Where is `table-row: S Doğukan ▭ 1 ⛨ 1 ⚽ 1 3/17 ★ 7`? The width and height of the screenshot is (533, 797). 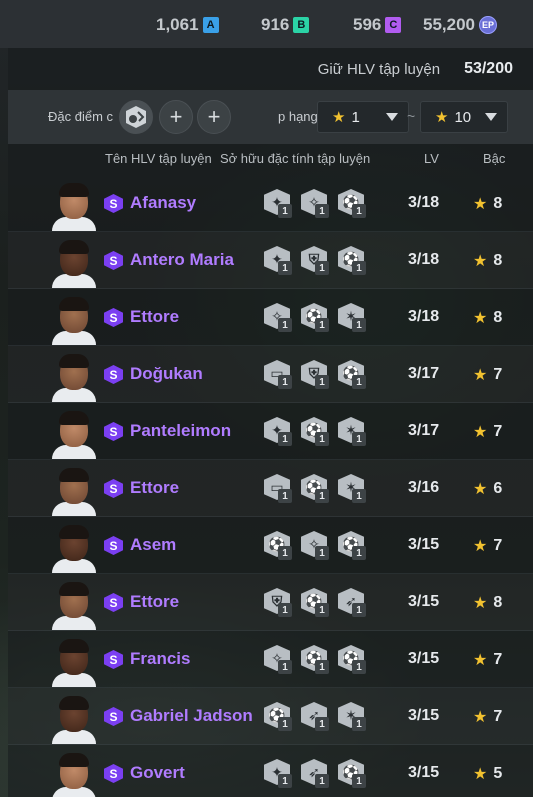
table-row: S Doğukan ▭ 1 ⛨ 1 ⚽ 1 3/17 ★ 7 is located at coordinates (270, 374).